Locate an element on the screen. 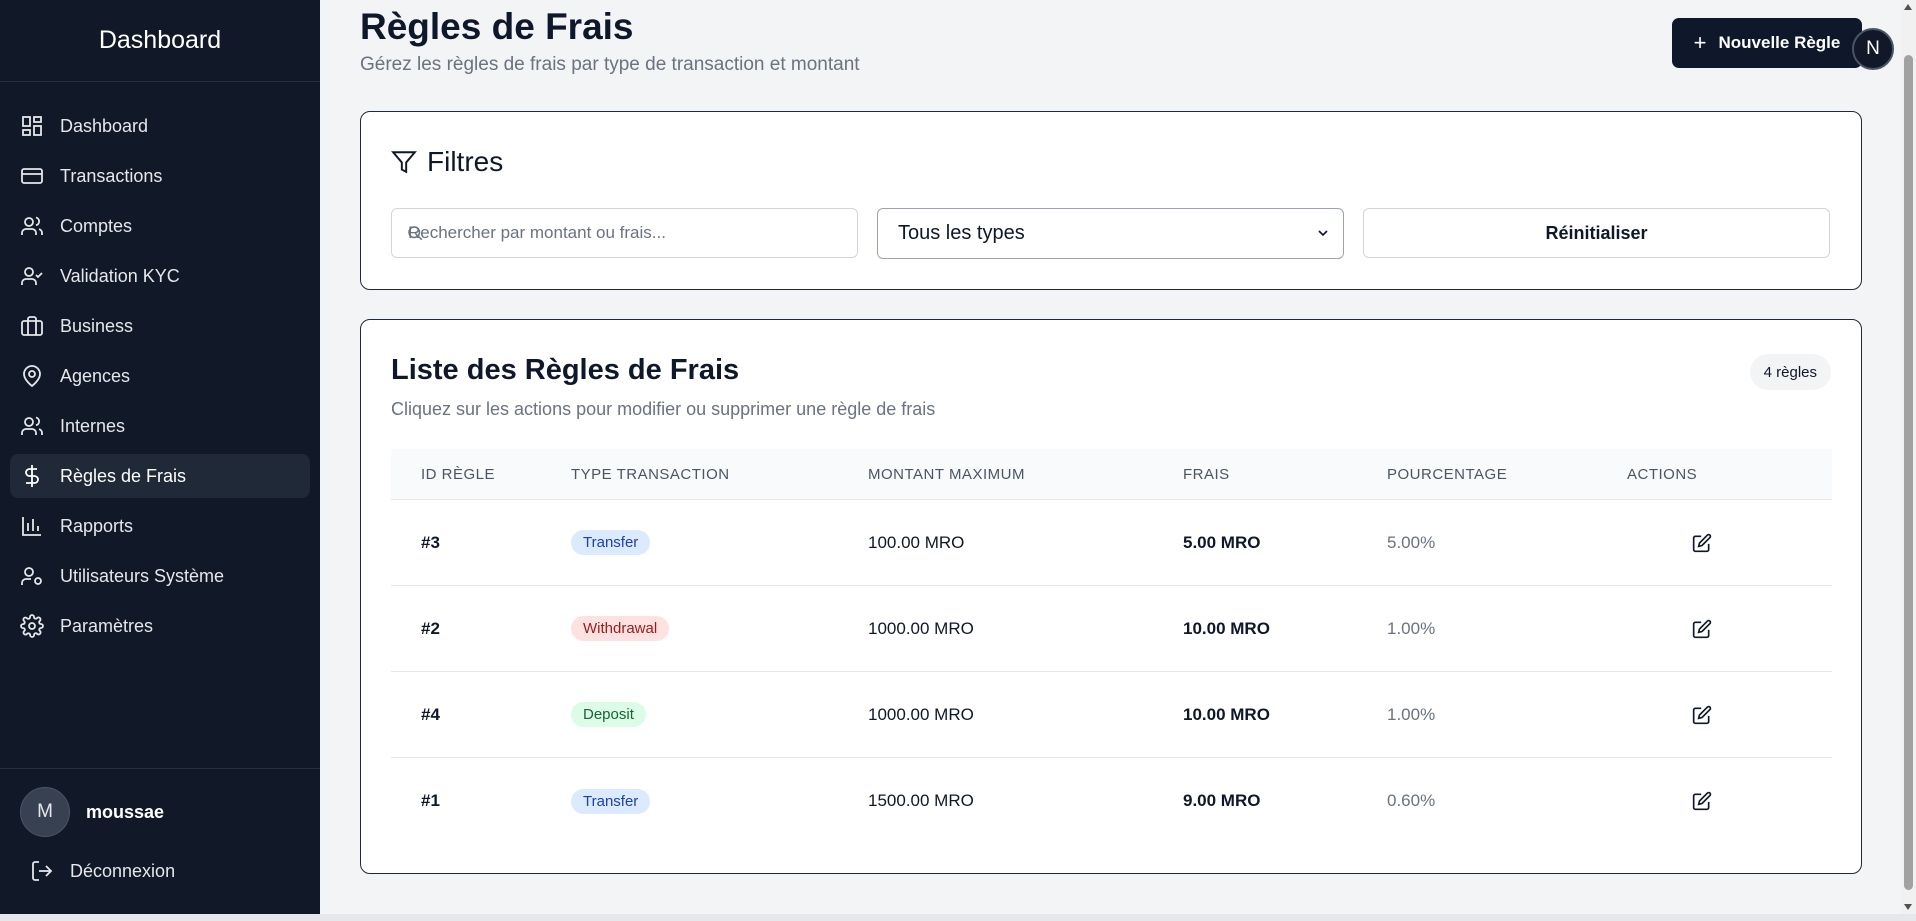  sidebar-item-label: Business is located at coordinates (97, 325).